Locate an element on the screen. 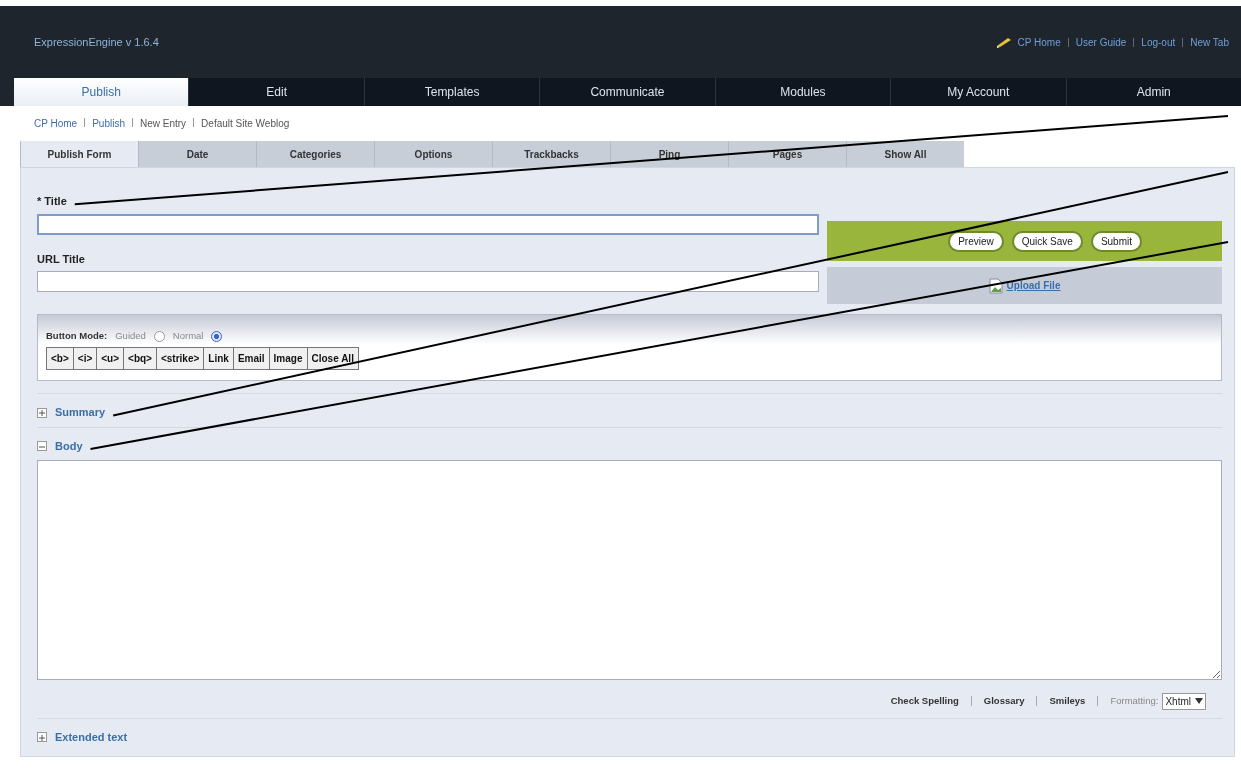 The width and height of the screenshot is (1241, 773). nav-tab: Edit is located at coordinates (276, 92).